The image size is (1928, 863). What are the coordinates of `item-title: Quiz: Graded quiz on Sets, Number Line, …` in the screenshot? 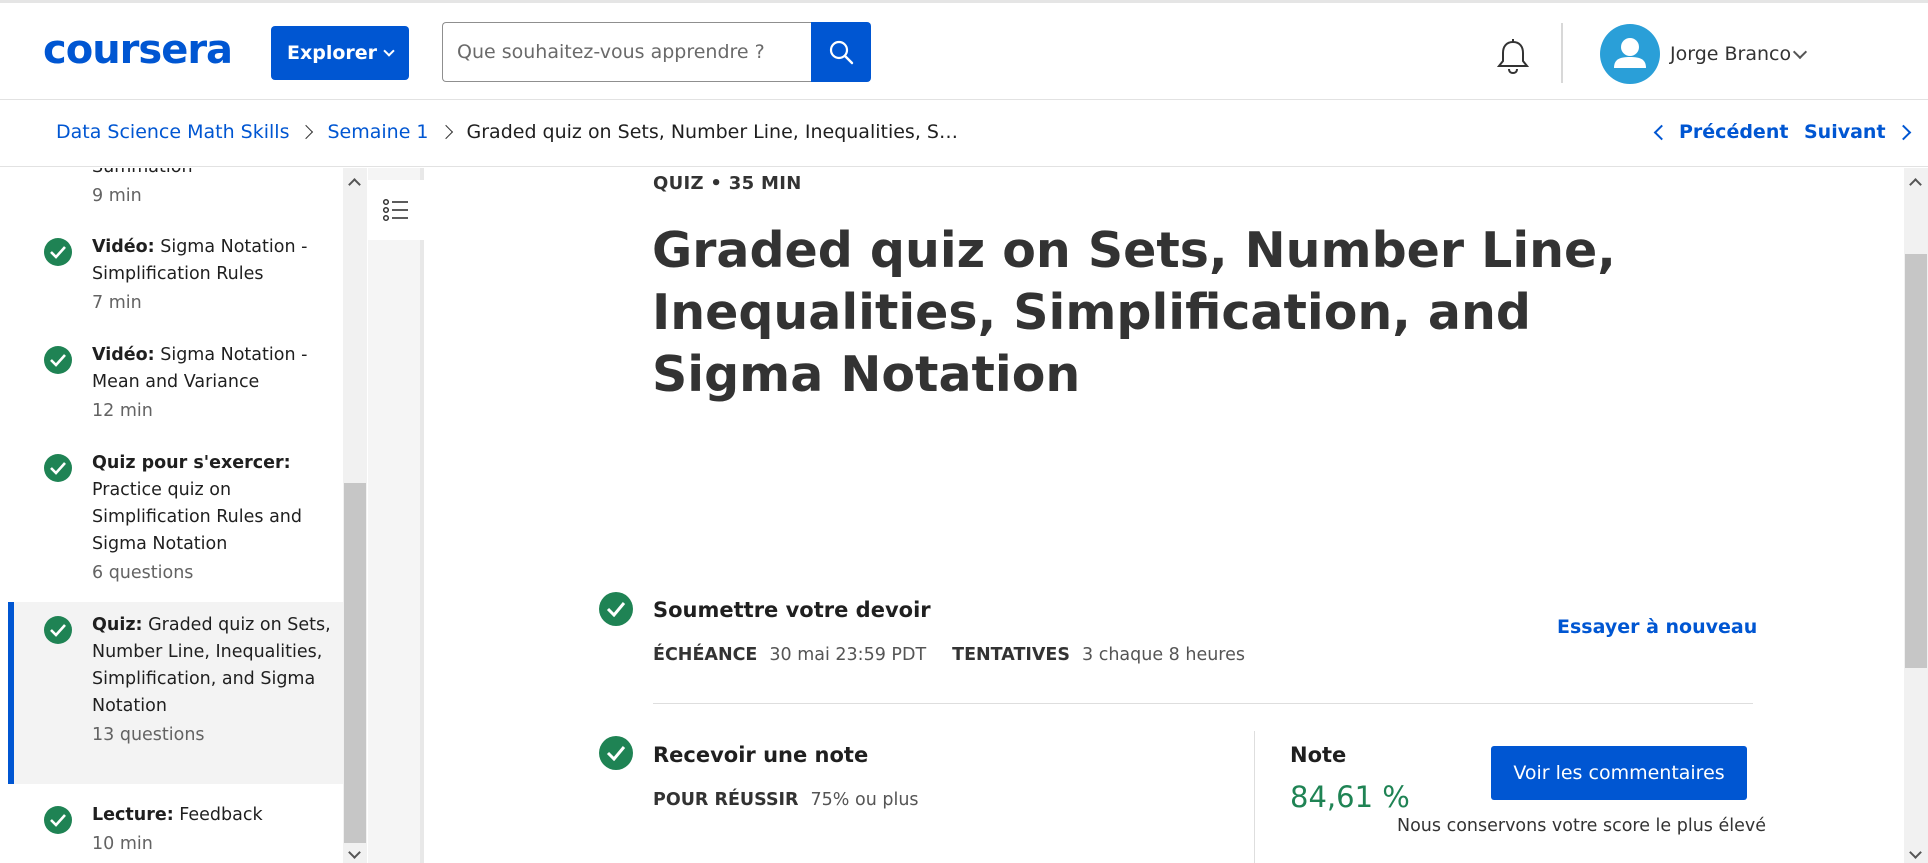 It's located at (212, 666).